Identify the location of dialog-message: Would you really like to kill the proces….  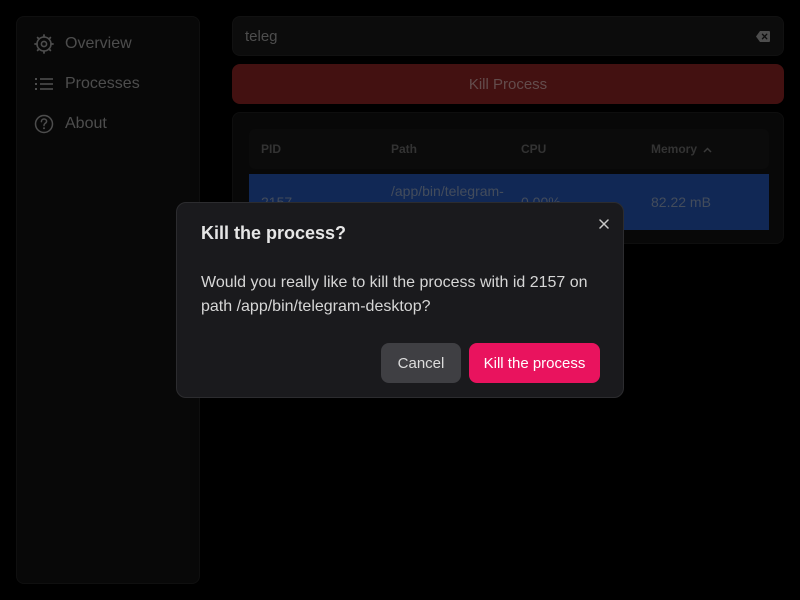
(394, 294).